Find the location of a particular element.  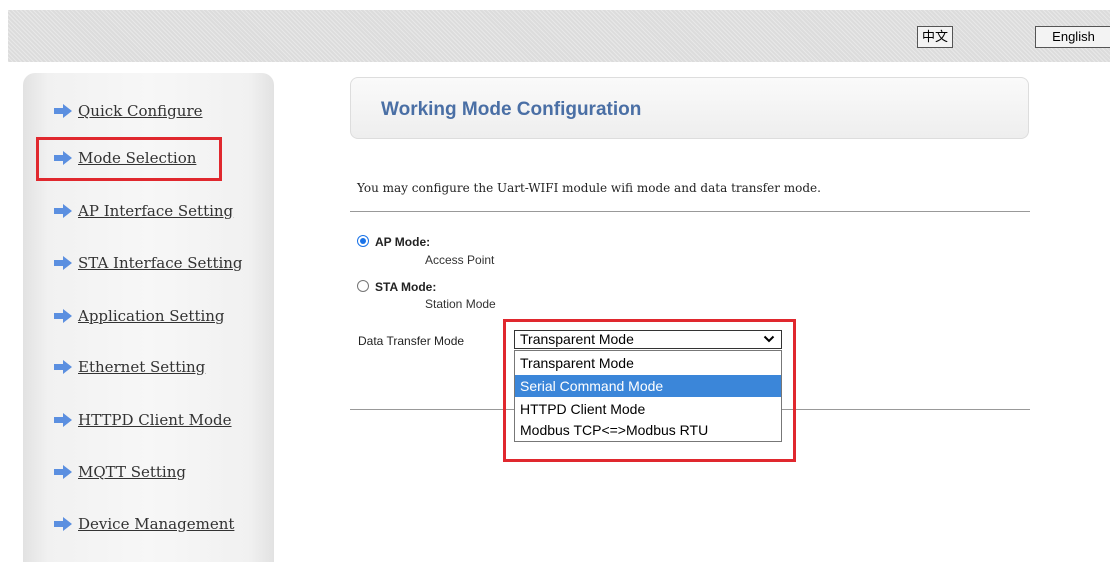

sidebar-item-ethernet: Ethernet Setting is located at coordinates (129, 367).